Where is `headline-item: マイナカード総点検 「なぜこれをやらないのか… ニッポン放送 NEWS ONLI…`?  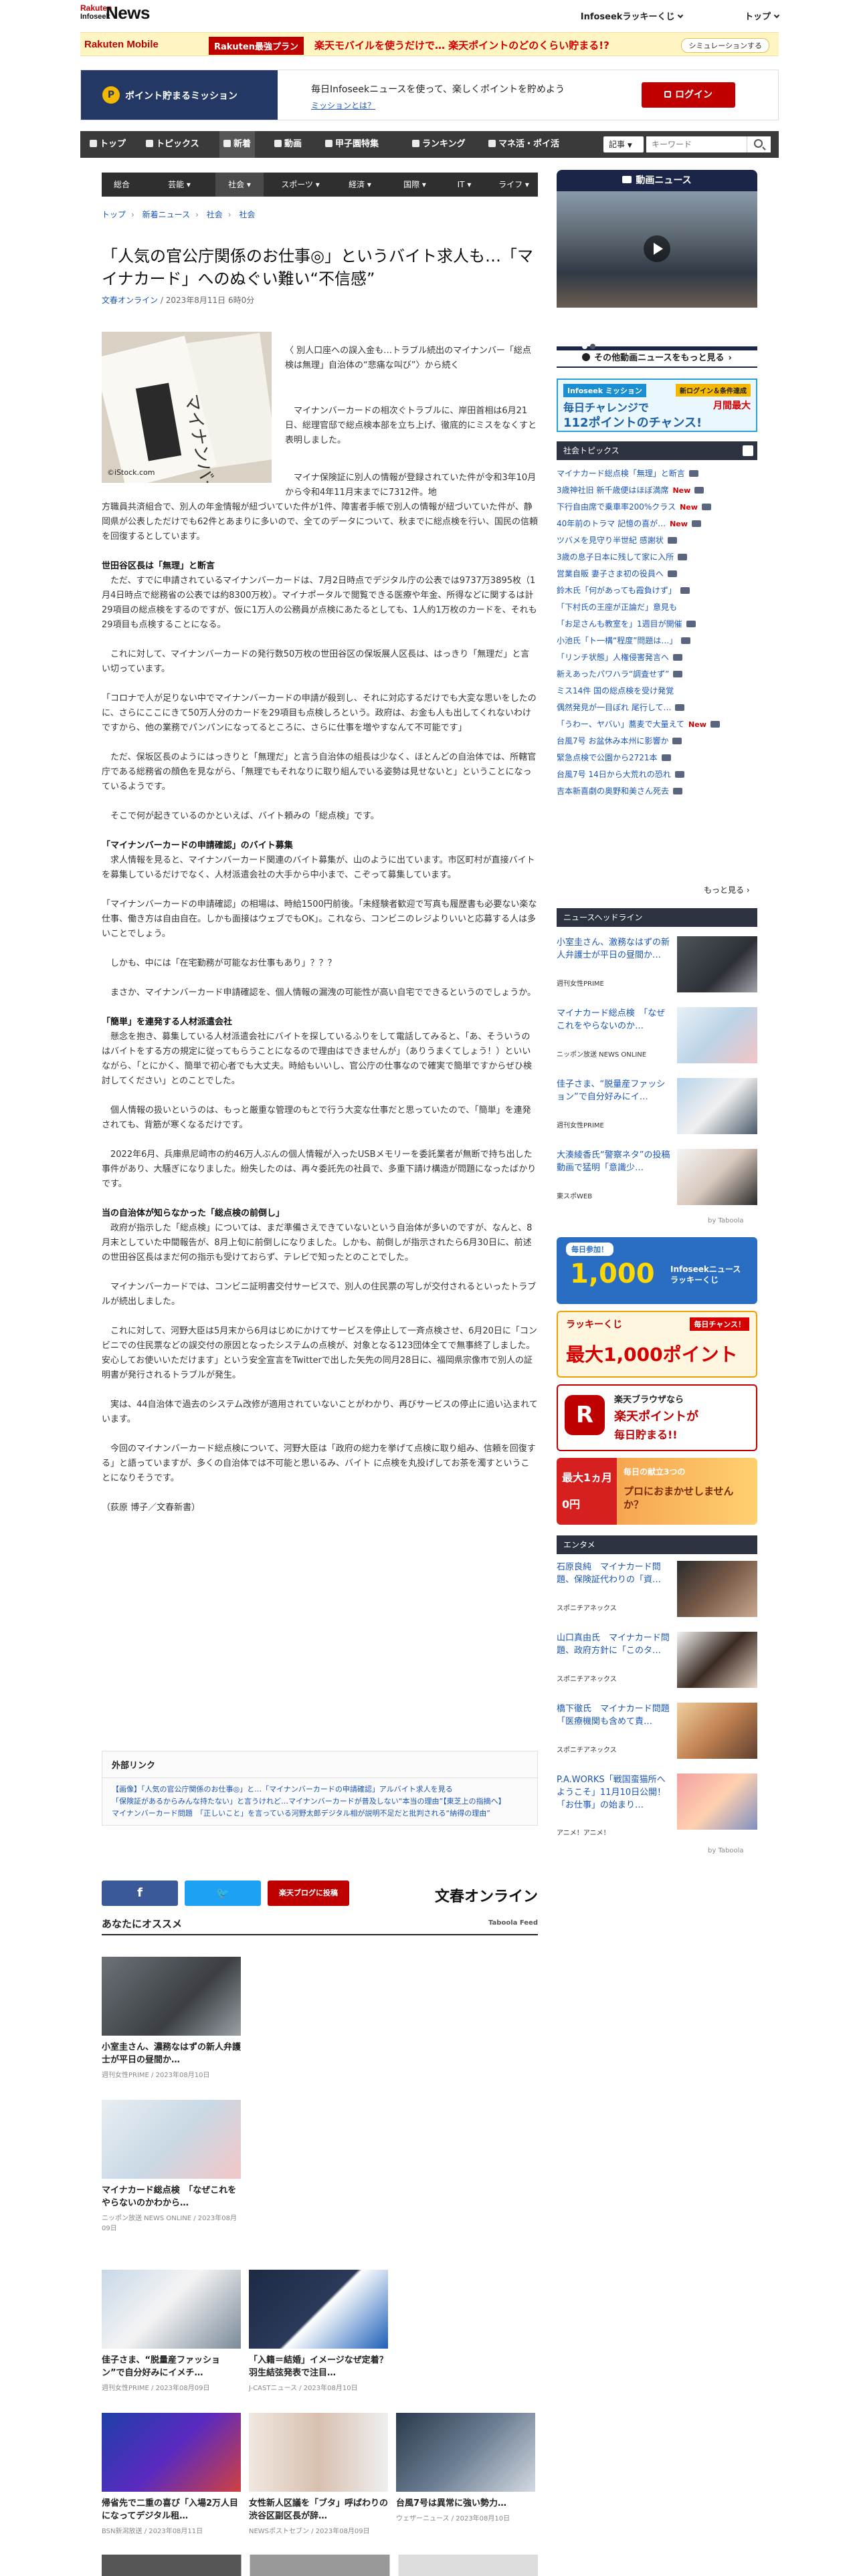
headline-item: マイナカード総点検 「なぜこれをやらないのか… ニッポン放送 NEWS ONLI… is located at coordinates (657, 1037).